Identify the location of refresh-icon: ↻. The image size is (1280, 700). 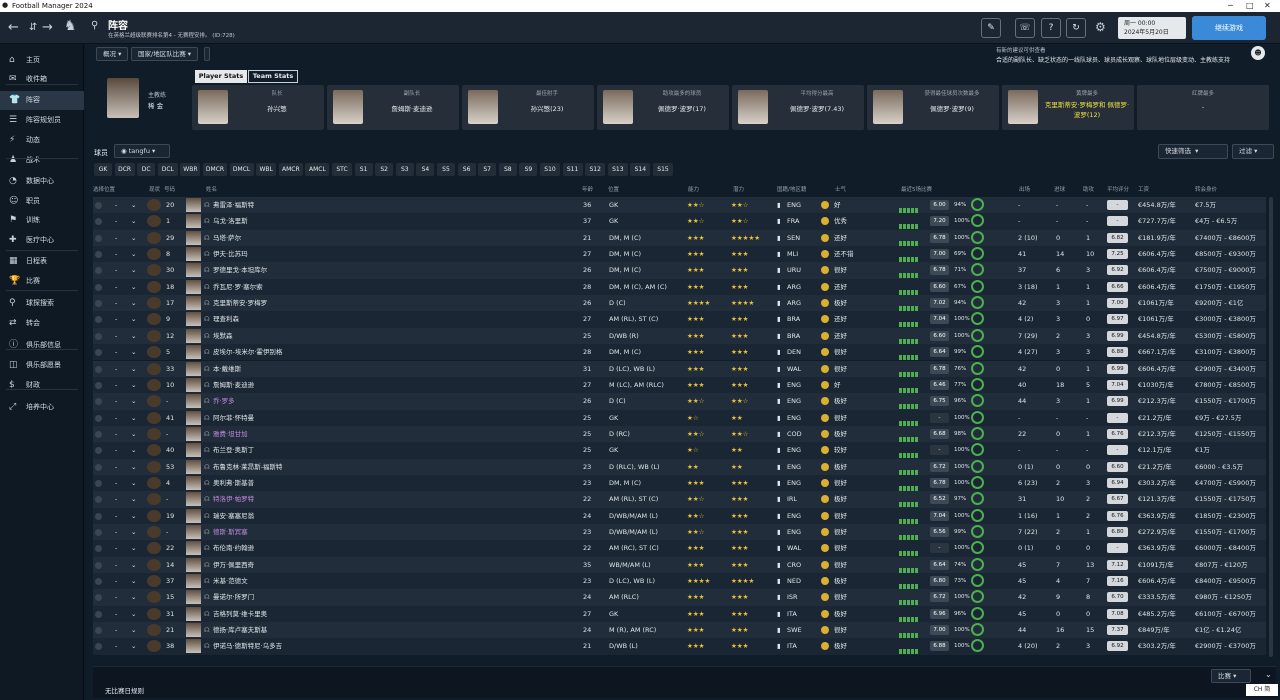
(1076, 28).